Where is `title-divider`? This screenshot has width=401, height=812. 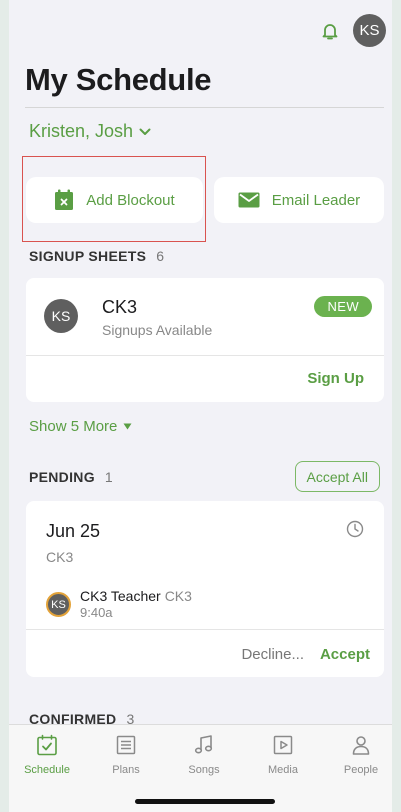
title-divider is located at coordinates (204, 107).